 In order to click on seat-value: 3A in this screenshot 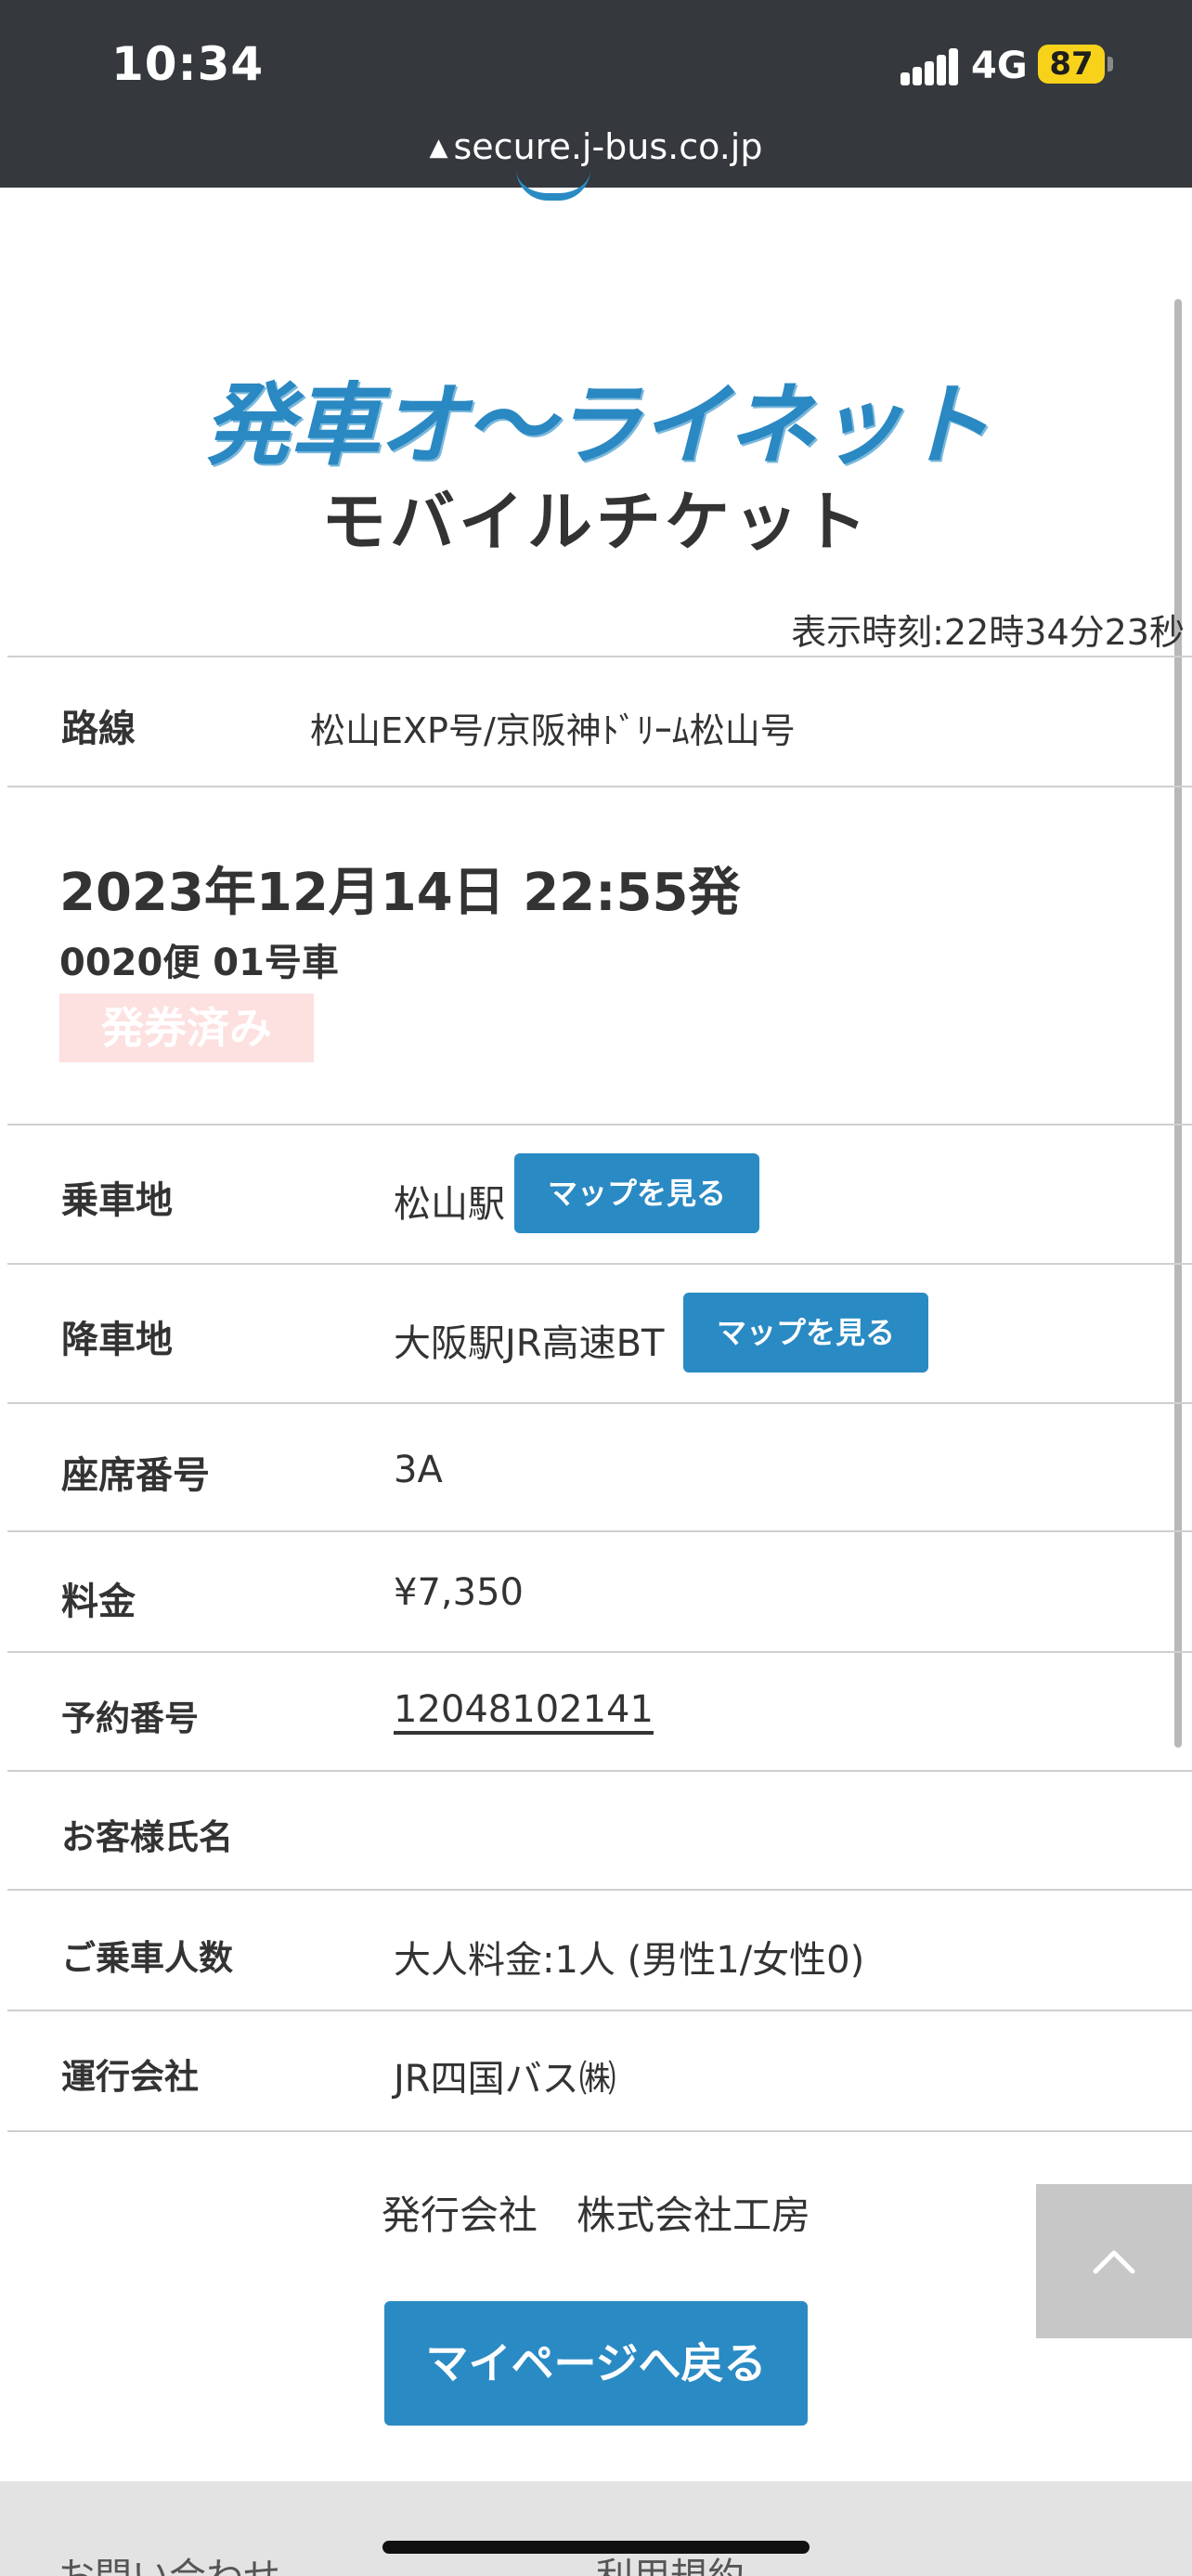, I will do `click(418, 1470)`.